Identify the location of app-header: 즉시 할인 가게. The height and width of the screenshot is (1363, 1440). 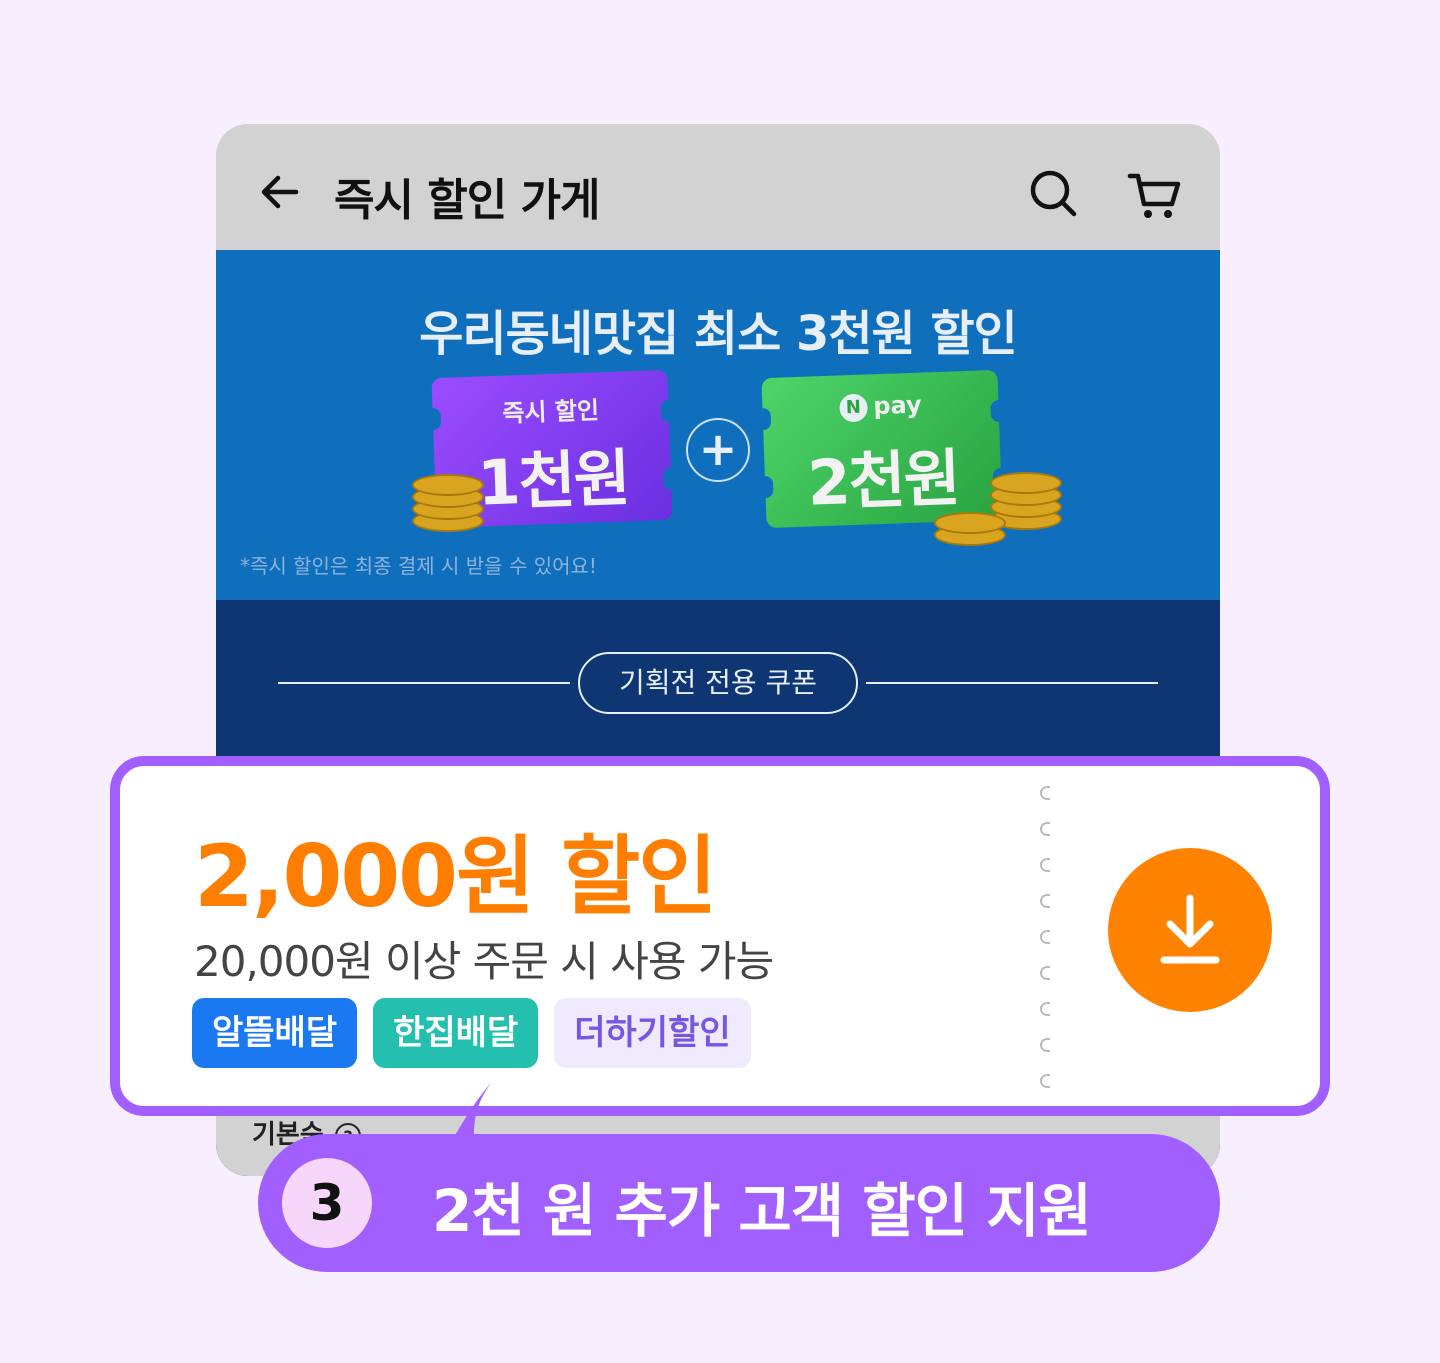
(718, 187).